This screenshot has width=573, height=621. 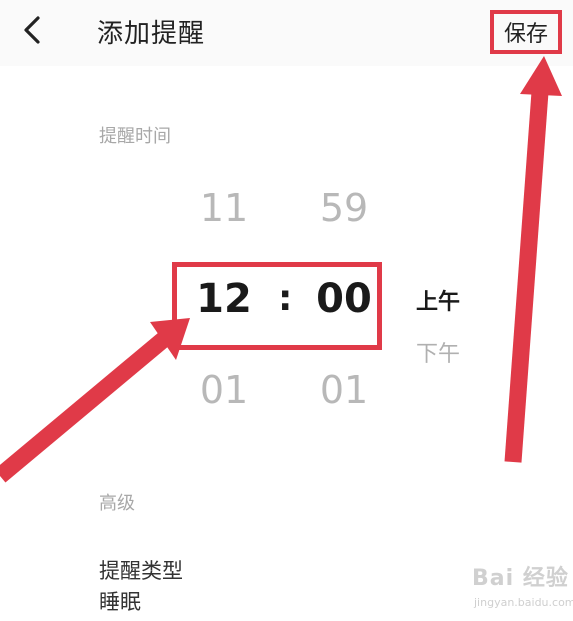 What do you see at coordinates (88, 405) in the screenshot?
I see `arrow-to-time-shaft` at bounding box center [88, 405].